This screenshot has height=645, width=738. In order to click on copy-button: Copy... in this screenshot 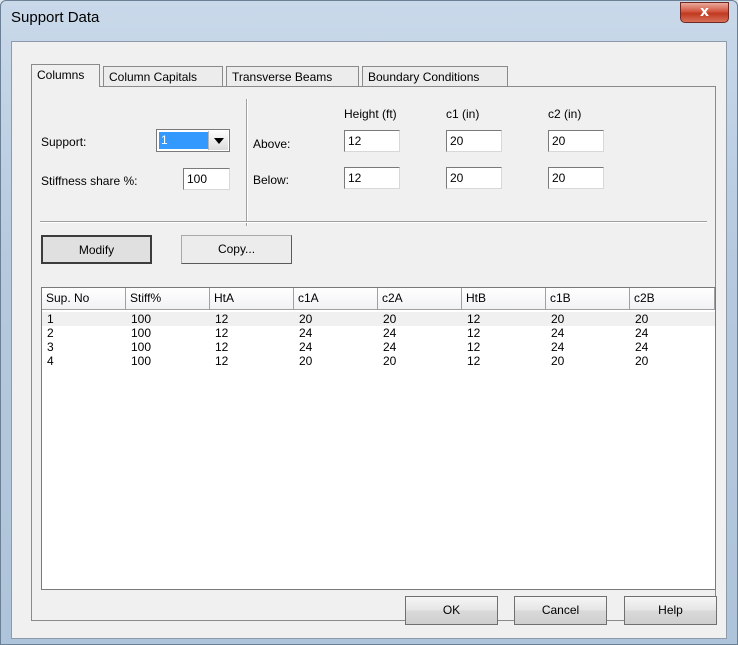, I will do `click(236, 249)`.